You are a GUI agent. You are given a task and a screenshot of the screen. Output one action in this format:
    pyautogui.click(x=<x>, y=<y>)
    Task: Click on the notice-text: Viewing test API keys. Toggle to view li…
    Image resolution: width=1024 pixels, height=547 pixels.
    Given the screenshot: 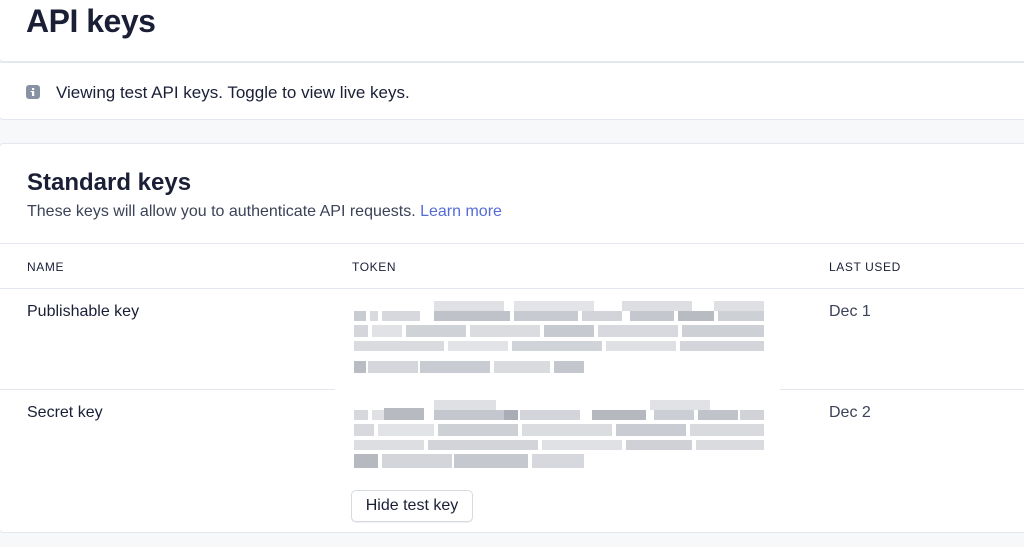 What is the action you would take?
    pyautogui.click(x=233, y=92)
    